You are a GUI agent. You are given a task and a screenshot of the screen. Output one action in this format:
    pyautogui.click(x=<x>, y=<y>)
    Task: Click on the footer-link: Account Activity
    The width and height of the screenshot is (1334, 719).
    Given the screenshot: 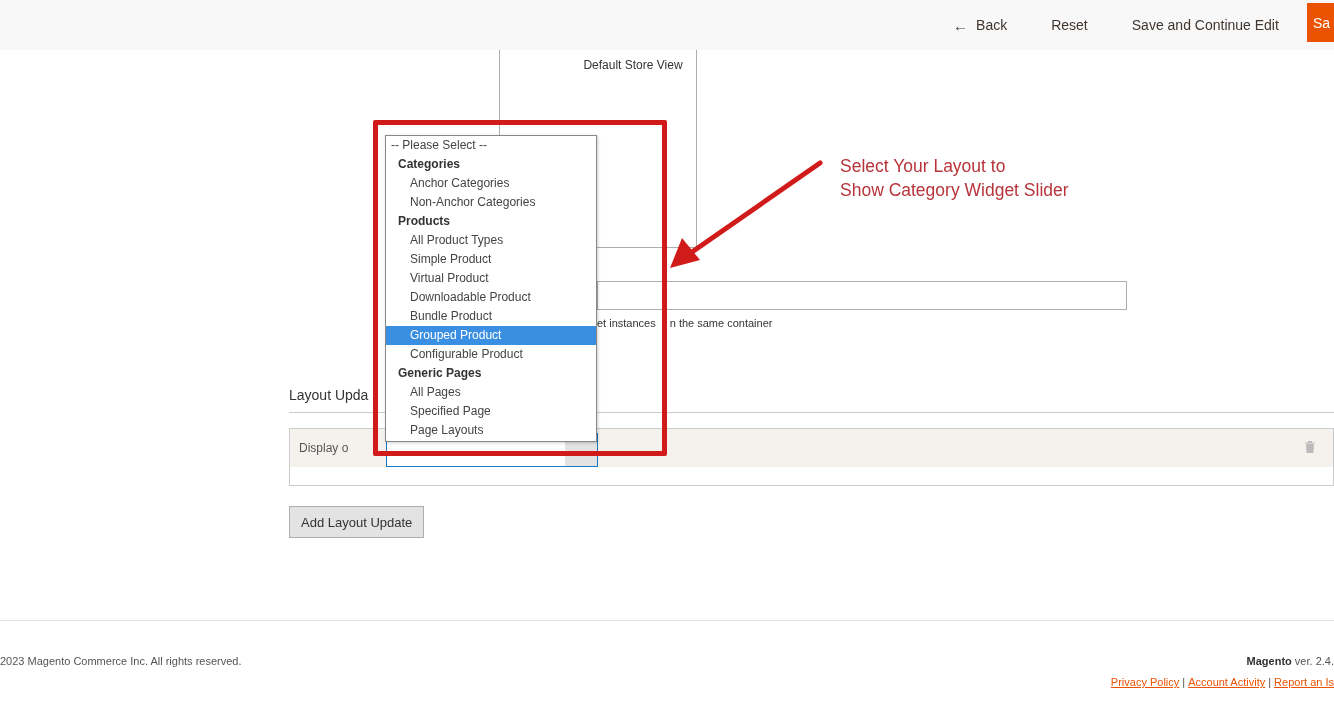 What is the action you would take?
    pyautogui.click(x=1227, y=682)
    